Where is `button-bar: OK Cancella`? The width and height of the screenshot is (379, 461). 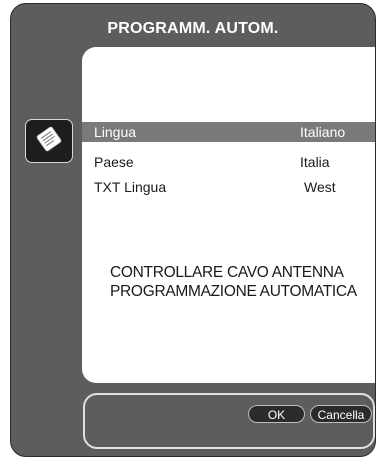
button-bar: OK Cancella is located at coordinates (229, 421).